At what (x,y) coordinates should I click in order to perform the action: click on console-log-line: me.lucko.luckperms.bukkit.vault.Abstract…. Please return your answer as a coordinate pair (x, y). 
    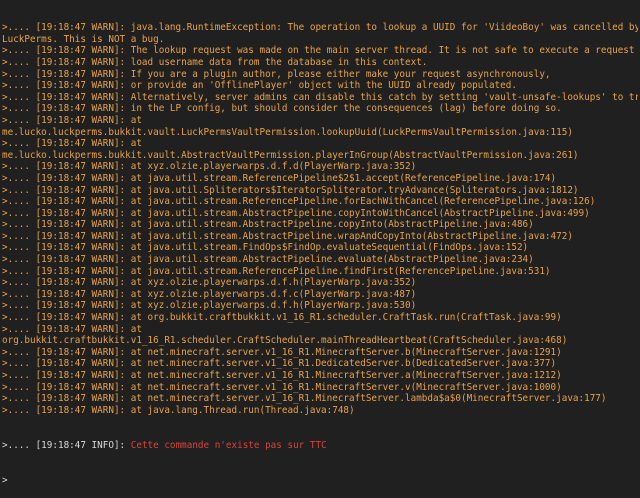
    Looking at the image, I should click on (290, 155).